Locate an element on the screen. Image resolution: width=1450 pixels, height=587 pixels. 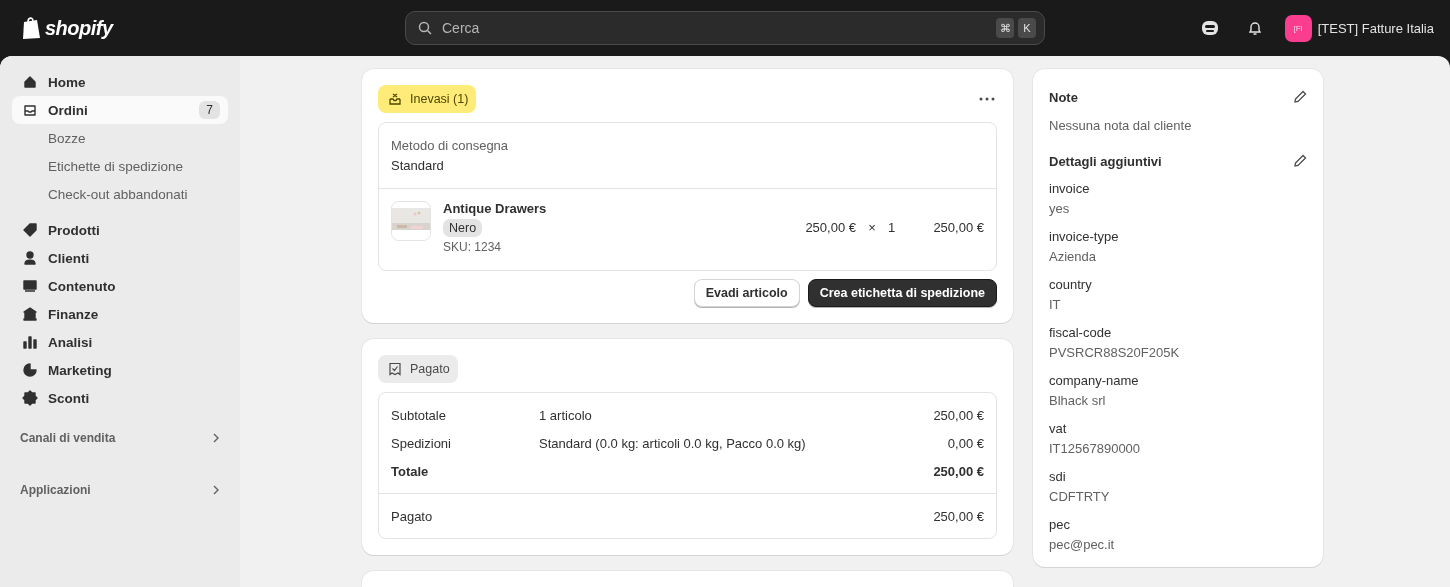
card-title: Note is located at coordinates (1063, 97).